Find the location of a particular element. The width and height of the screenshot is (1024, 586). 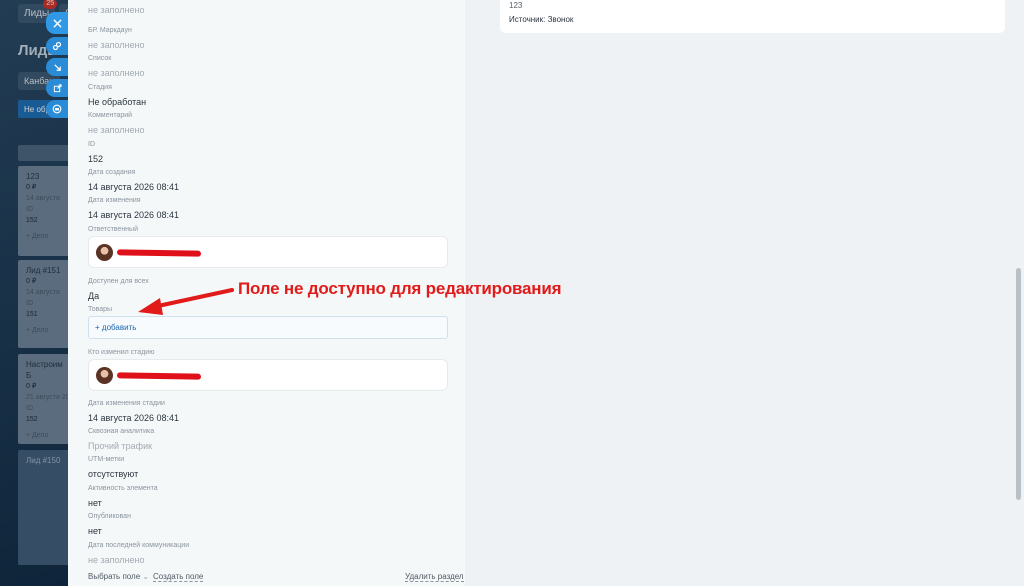

arrow-icon is located at coordinates (57, 67).